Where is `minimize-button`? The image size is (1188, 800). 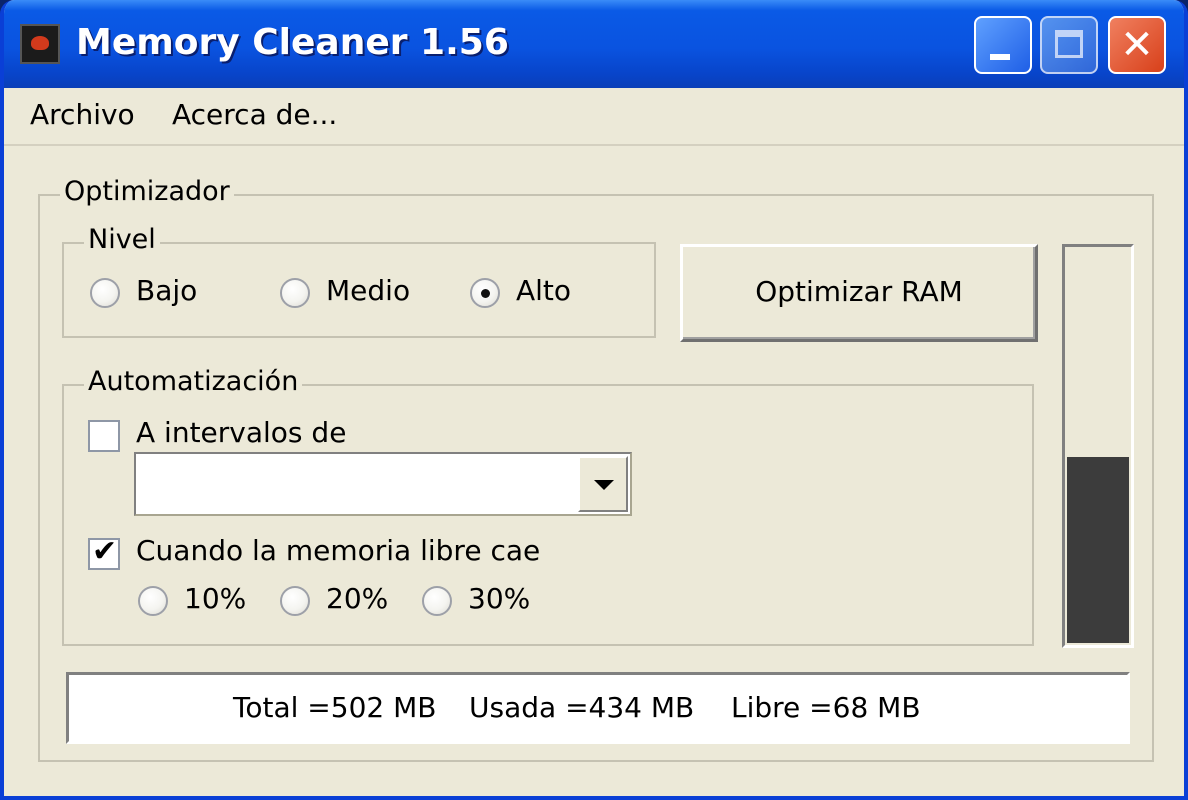 minimize-button is located at coordinates (1003, 45).